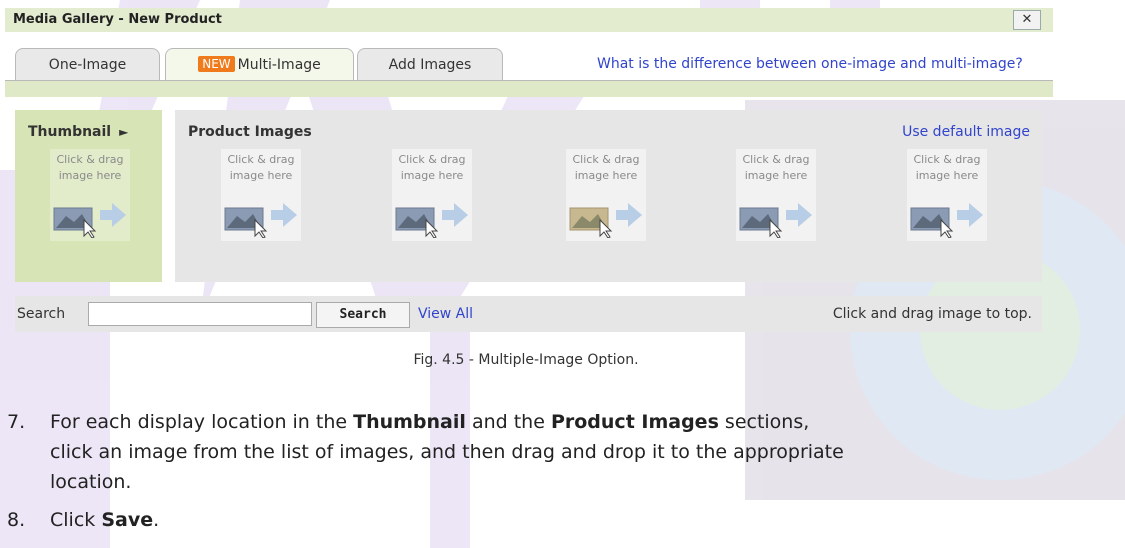  Describe the element at coordinates (445, 314) in the screenshot. I see `view-all-link: View All` at that location.